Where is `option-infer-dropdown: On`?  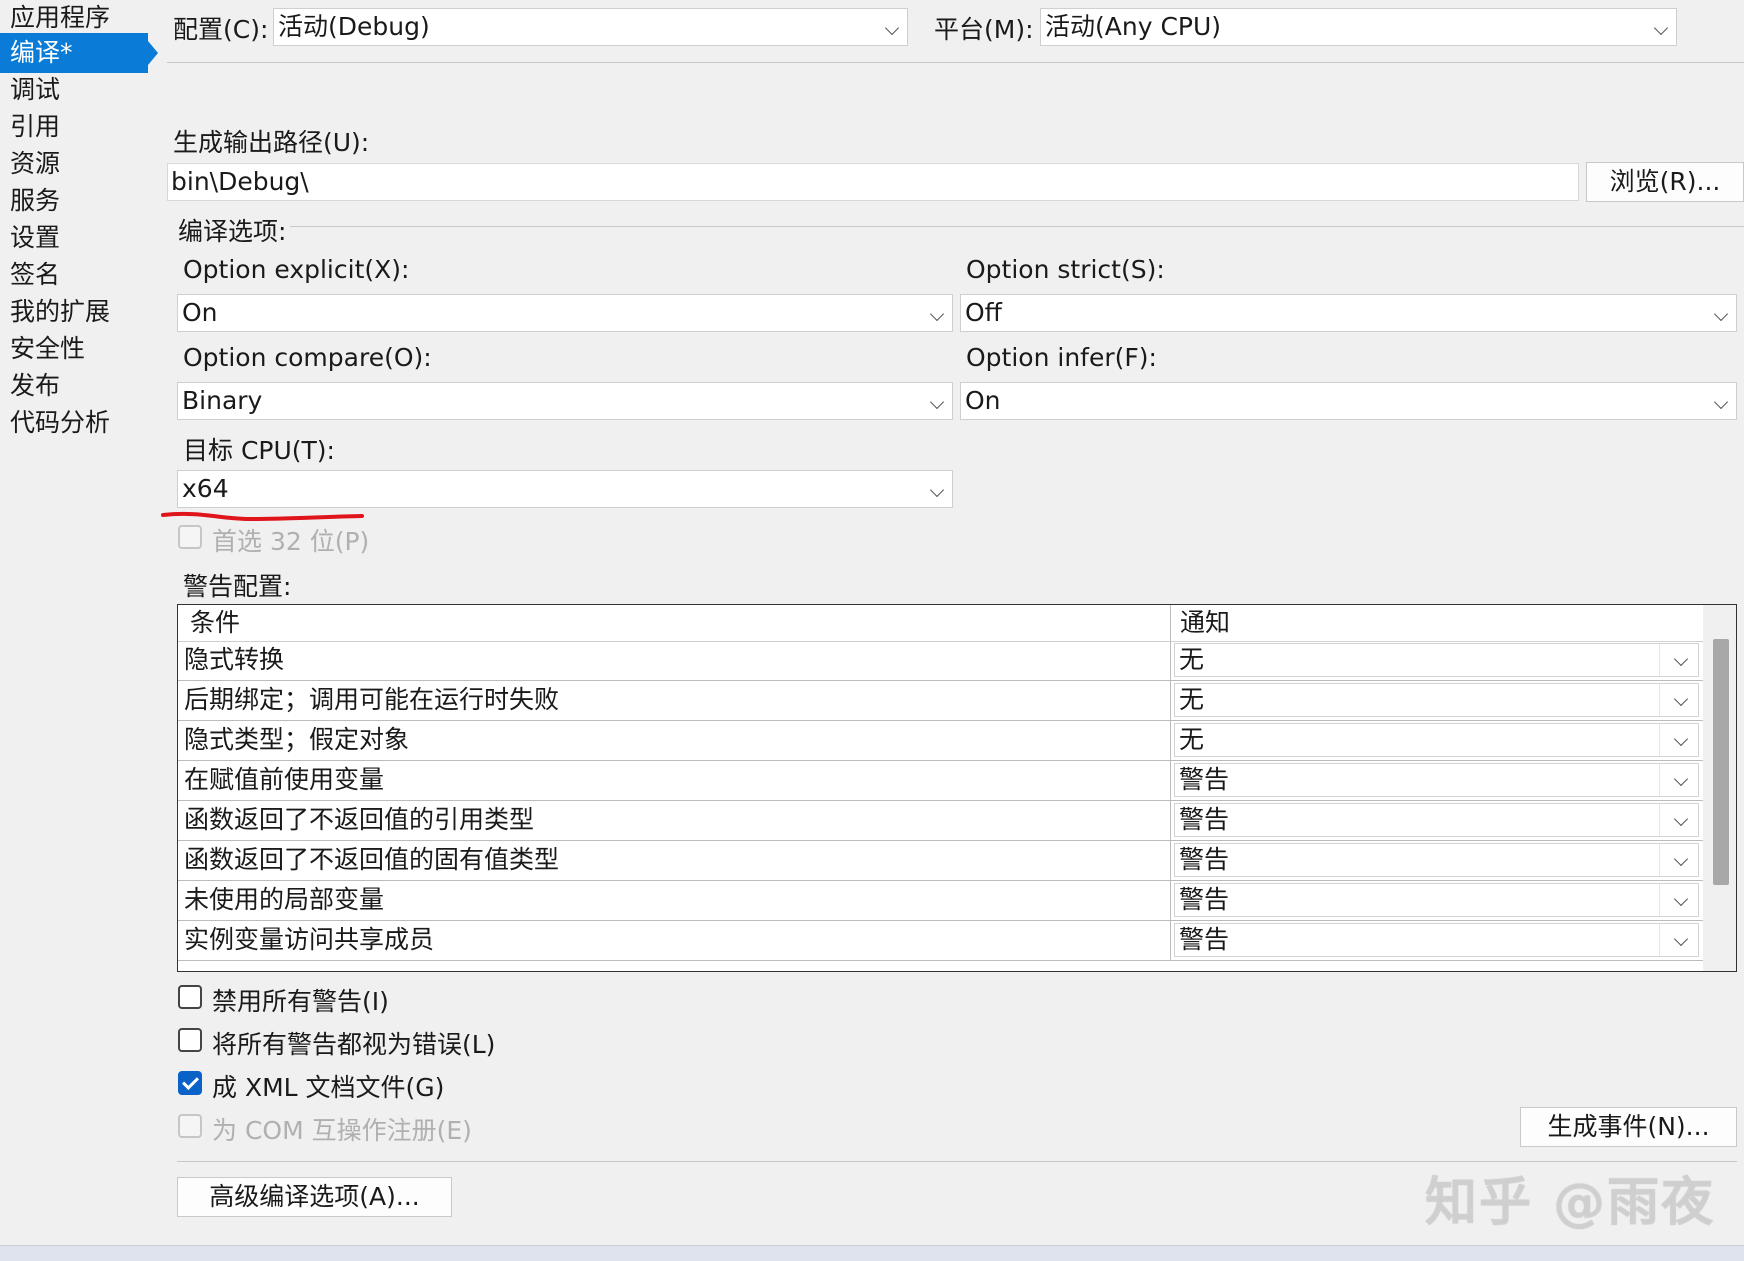
option-infer-dropdown: On is located at coordinates (1348, 401).